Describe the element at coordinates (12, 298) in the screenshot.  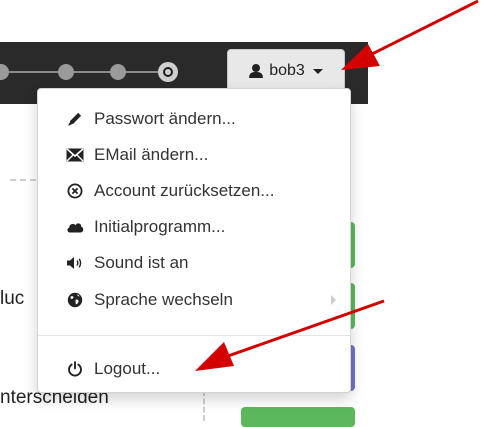
I see `background-text: luc` at that location.